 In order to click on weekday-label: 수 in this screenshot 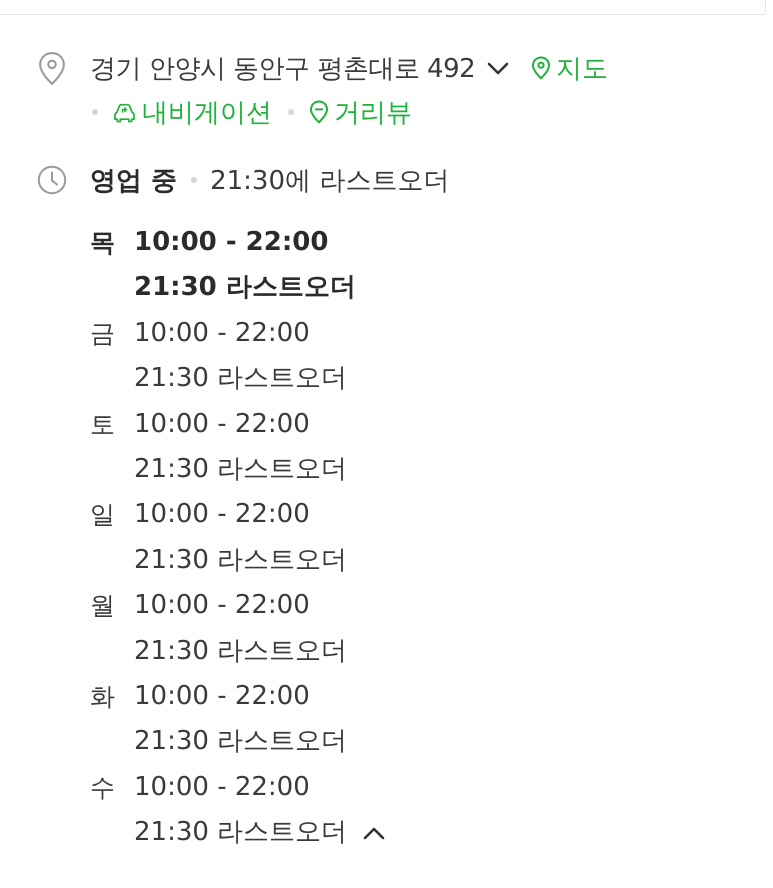, I will do `click(103, 788)`.